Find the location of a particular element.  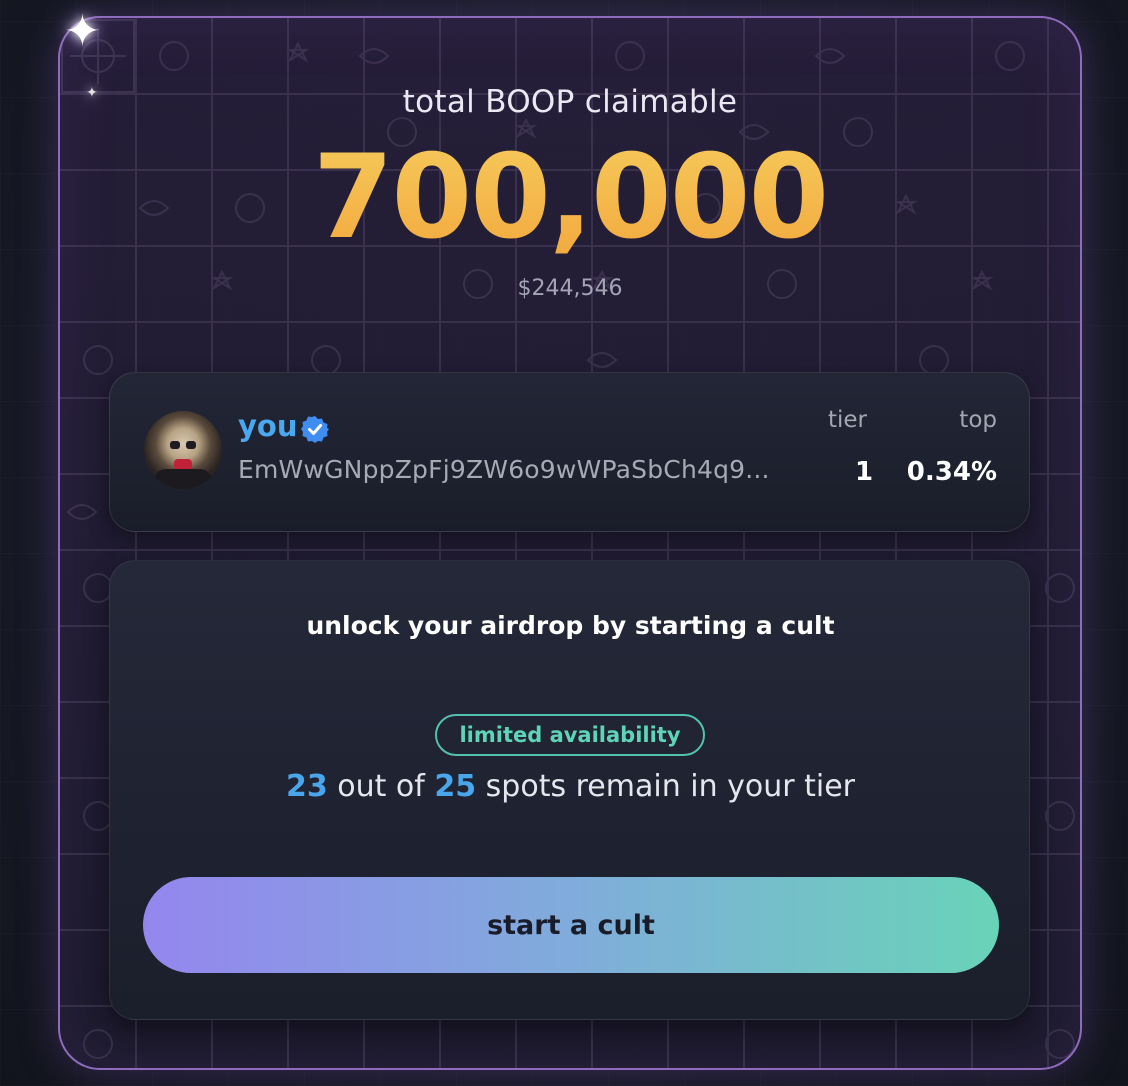

avatar is located at coordinates (183, 450).